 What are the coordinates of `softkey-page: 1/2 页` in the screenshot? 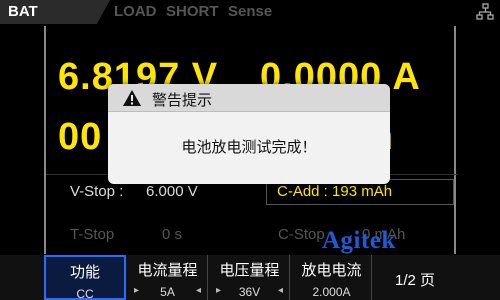 It's located at (415, 277).